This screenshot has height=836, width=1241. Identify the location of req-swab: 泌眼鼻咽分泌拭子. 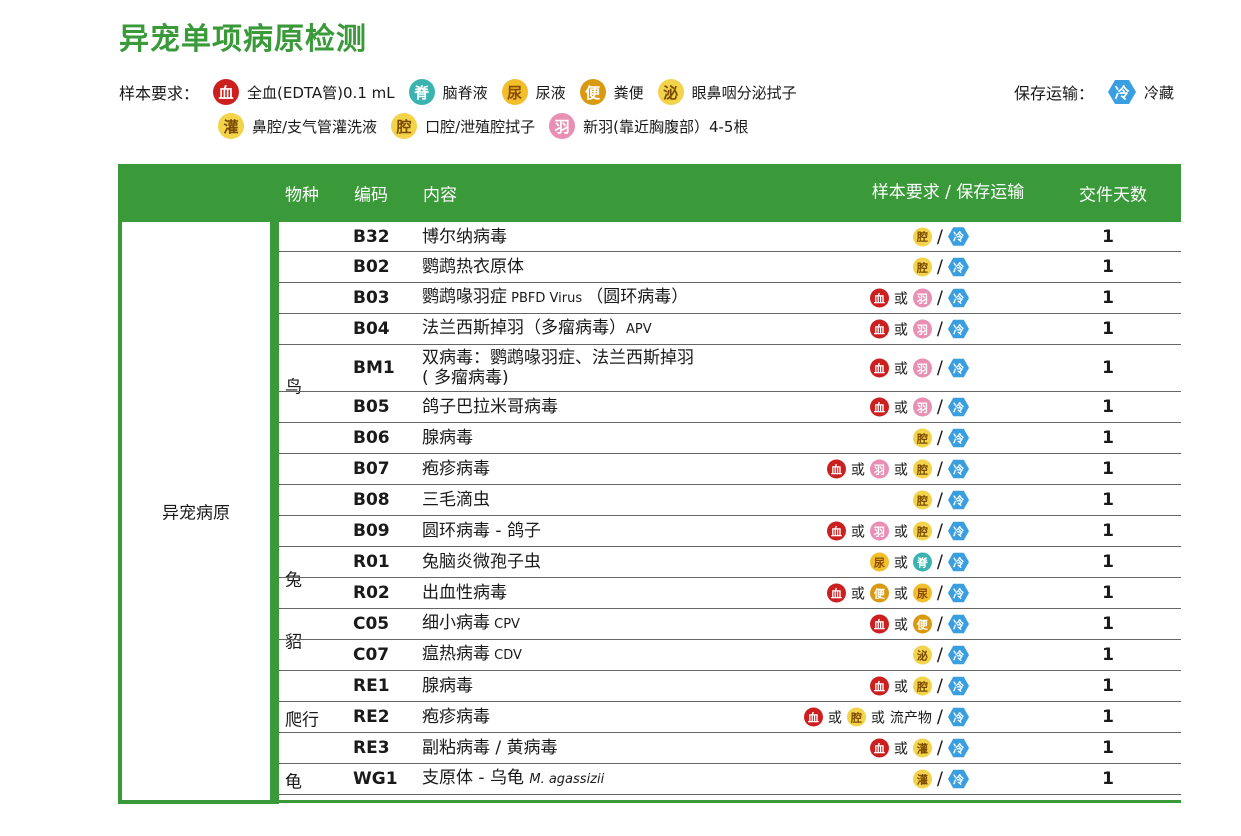
(727, 92).